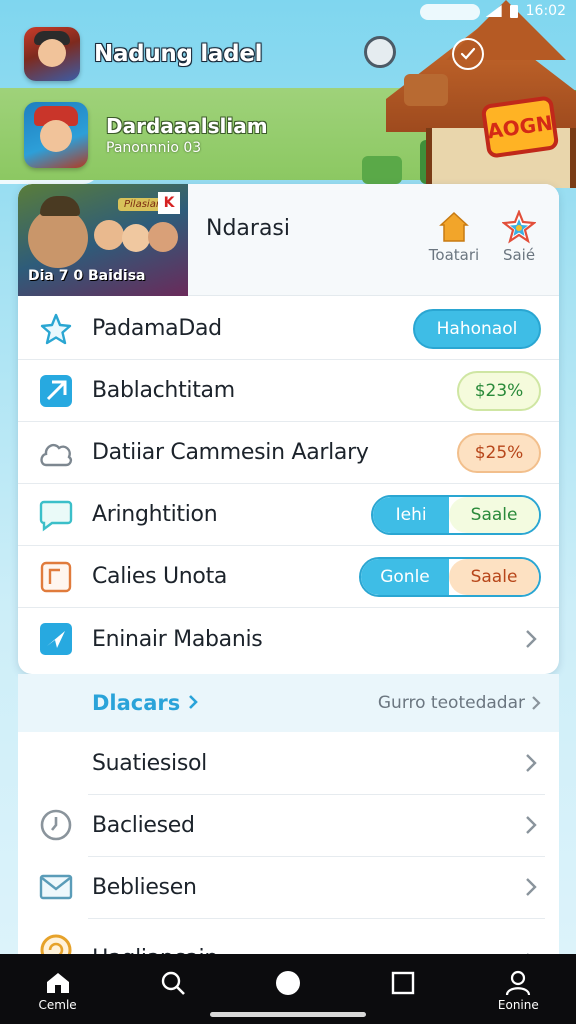 The height and width of the screenshot is (1024, 576). I want to click on game-thumbnail: Pilasians K Dia 7 0 Baidisa, so click(103, 240).